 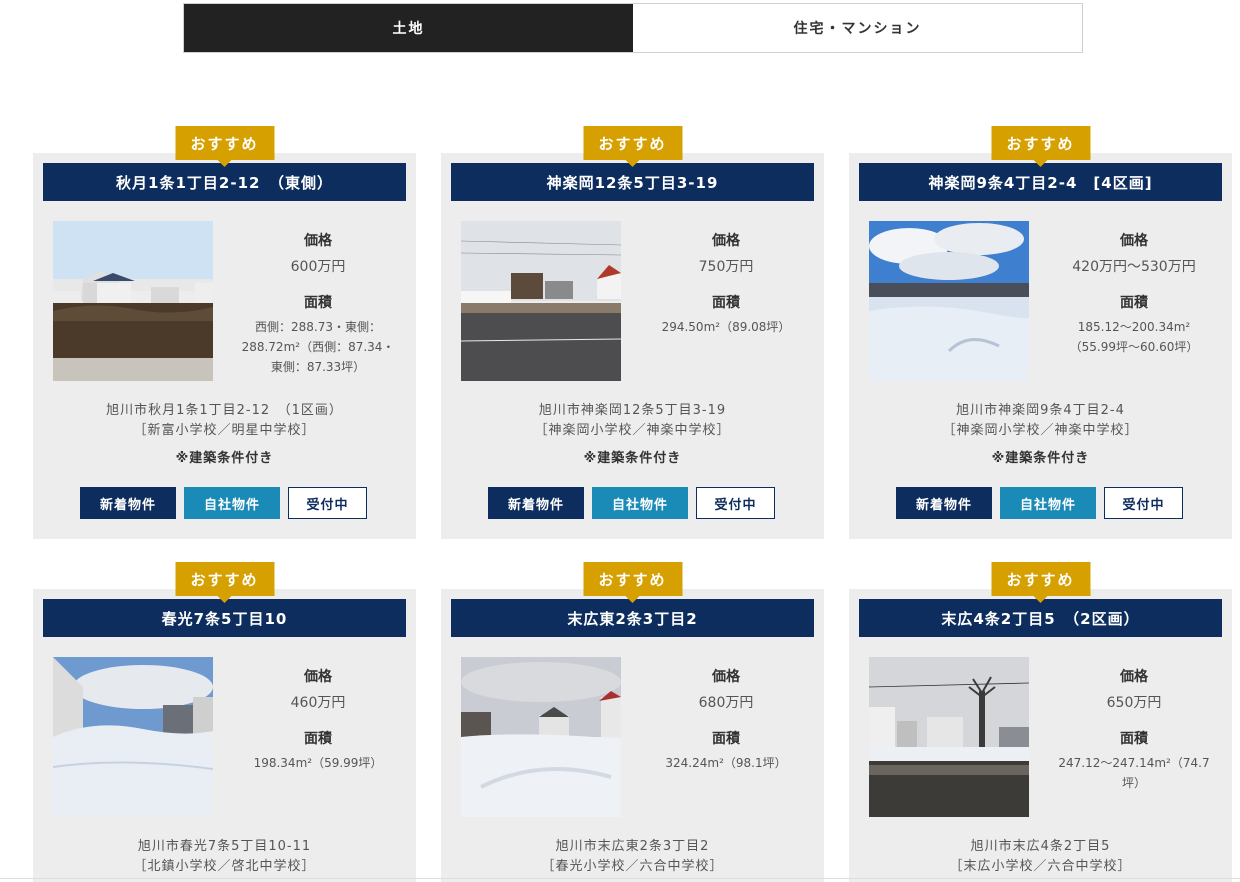 I want to click on area-value: 324.24m²（98.1坪）, so click(x=726, y=763).